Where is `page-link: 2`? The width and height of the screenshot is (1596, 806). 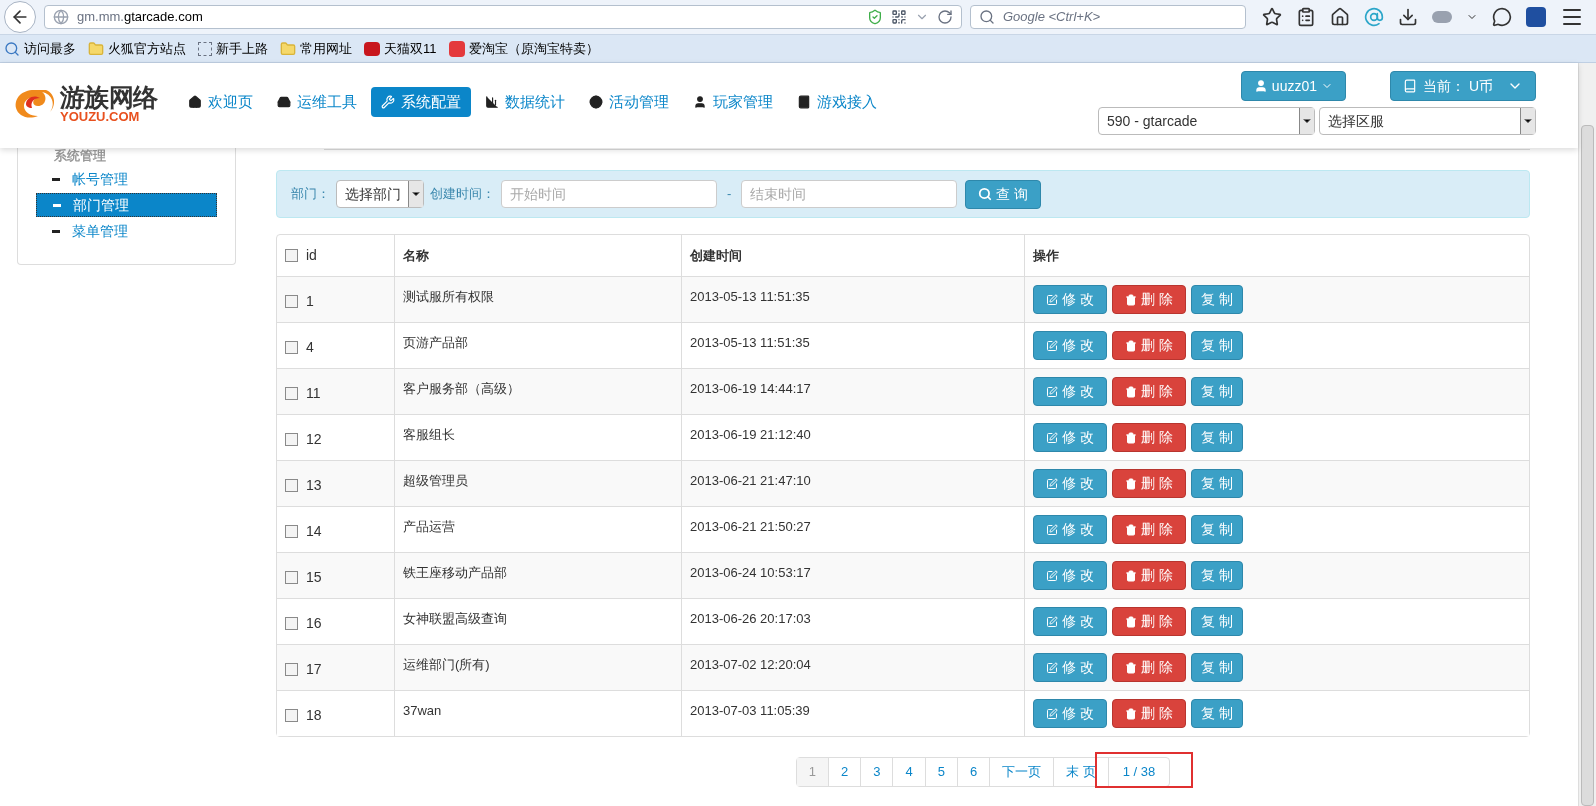 page-link: 2 is located at coordinates (844, 772).